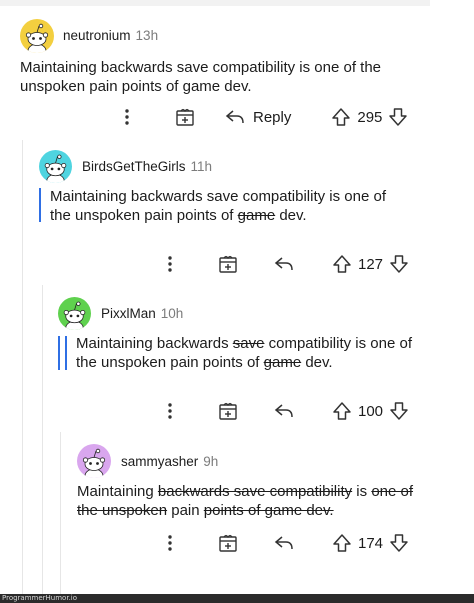  I want to click on timestamp: 13h, so click(147, 35).